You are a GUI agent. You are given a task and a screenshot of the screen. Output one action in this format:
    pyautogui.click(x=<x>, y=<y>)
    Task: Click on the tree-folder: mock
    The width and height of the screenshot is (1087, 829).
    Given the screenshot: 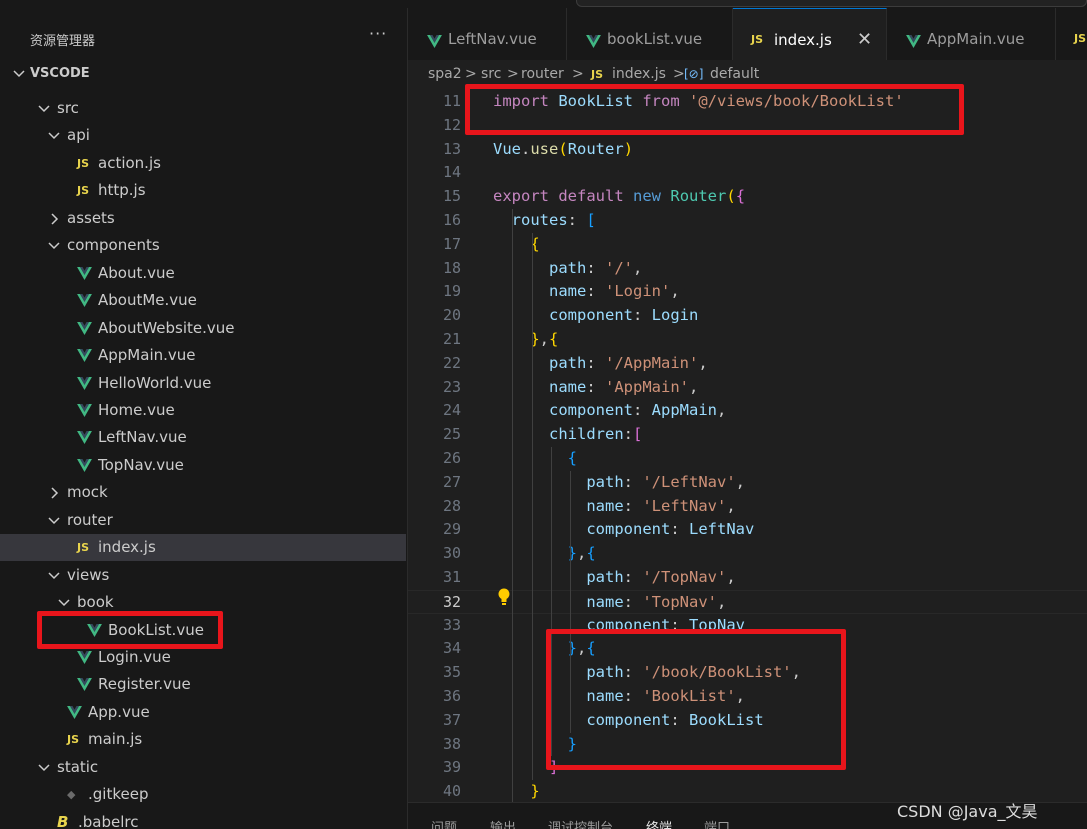 What is the action you would take?
    pyautogui.click(x=203, y=492)
    